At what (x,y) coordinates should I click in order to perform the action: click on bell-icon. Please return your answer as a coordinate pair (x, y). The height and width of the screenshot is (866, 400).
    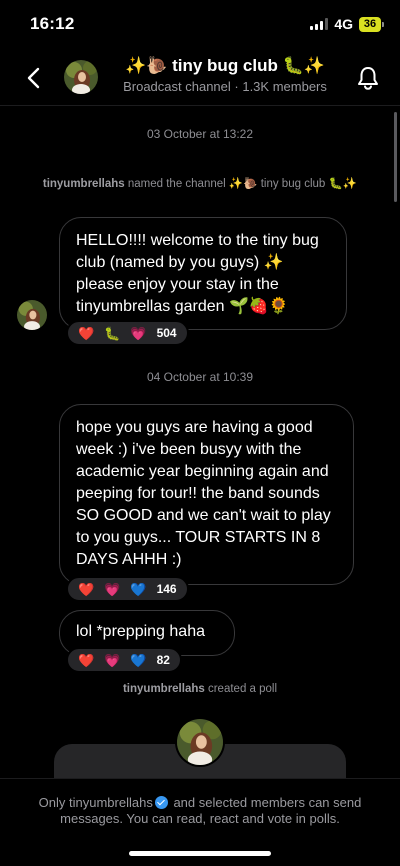
    Looking at the image, I should click on (368, 78).